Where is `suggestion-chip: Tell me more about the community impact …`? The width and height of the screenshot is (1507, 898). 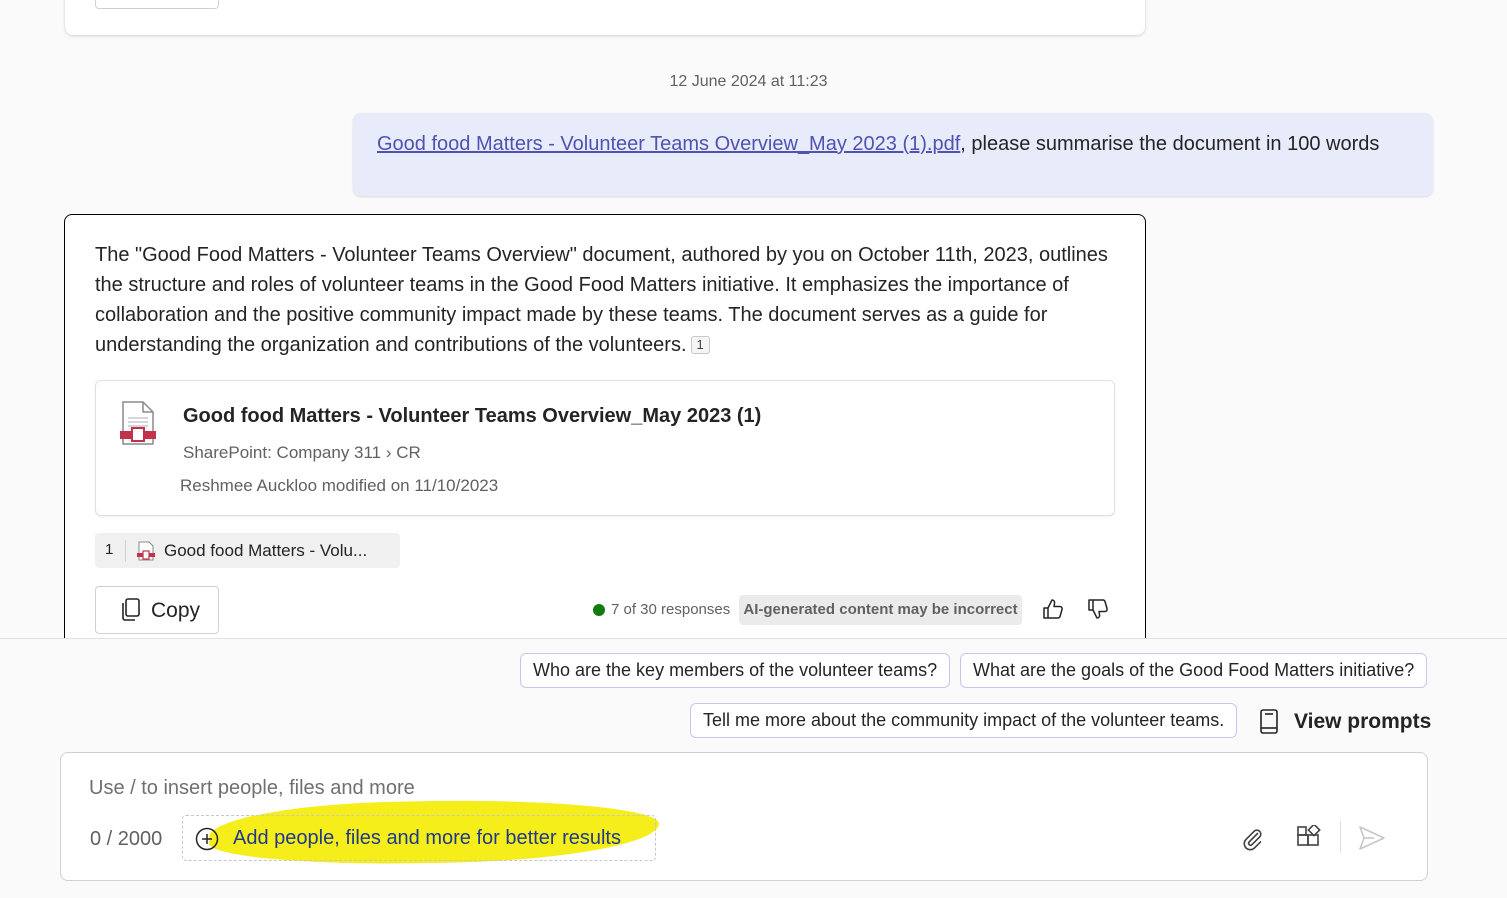 suggestion-chip: Tell me more about the community impact … is located at coordinates (964, 720).